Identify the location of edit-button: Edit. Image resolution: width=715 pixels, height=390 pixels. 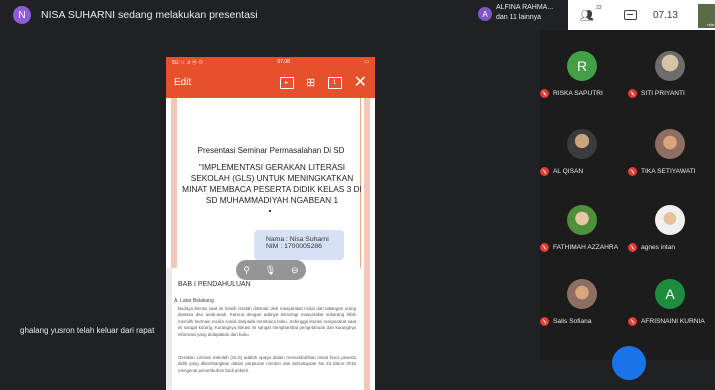
(222, 82).